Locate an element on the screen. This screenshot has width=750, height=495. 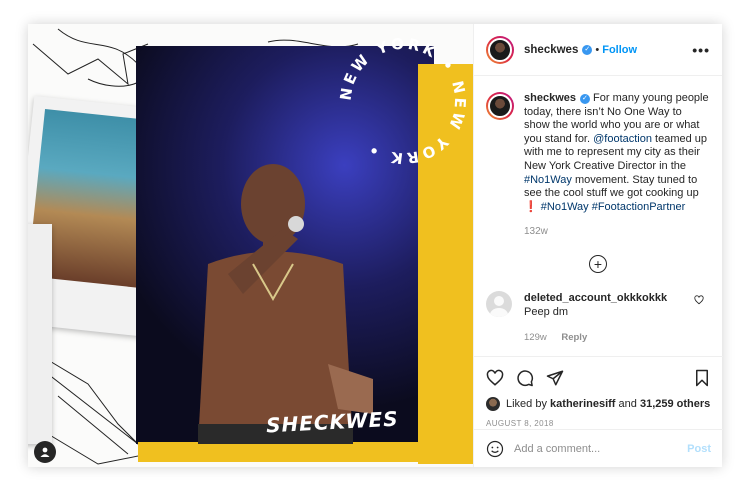
reply-button: Reply is located at coordinates (574, 337).